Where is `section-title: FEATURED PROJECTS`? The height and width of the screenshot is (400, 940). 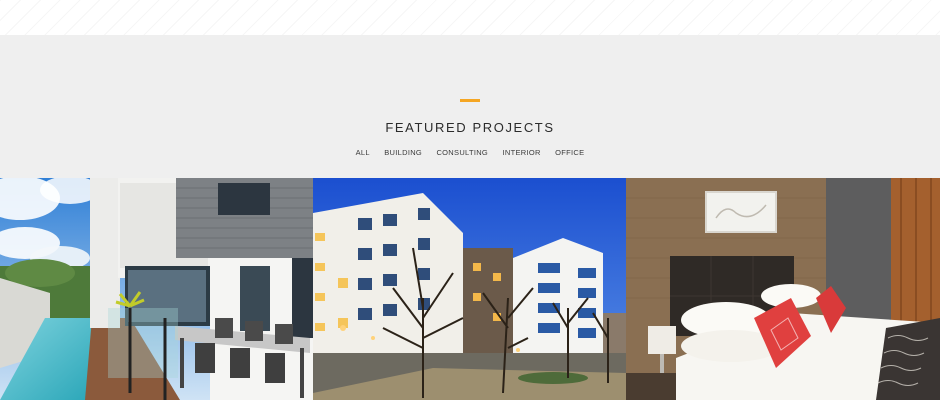 section-title: FEATURED PROJECTS is located at coordinates (470, 127).